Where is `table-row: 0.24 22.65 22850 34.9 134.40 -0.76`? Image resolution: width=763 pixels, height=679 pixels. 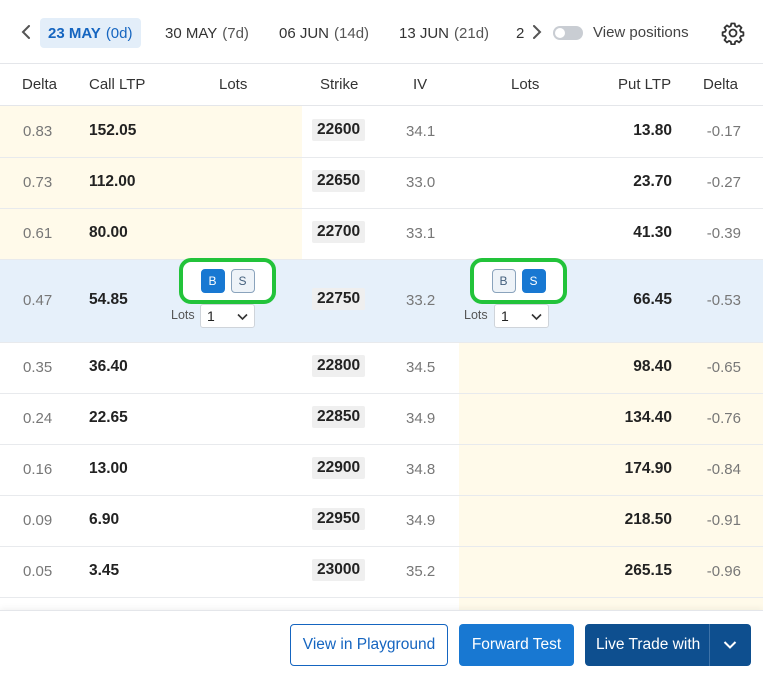 table-row: 0.24 22.65 22850 34.9 134.40 -0.76 is located at coordinates (381, 419).